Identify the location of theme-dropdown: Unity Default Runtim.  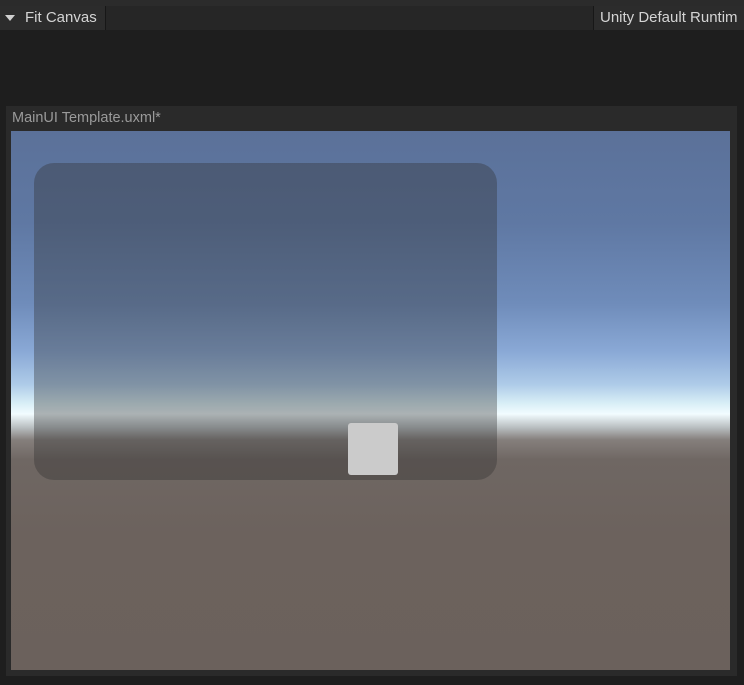
(669, 18).